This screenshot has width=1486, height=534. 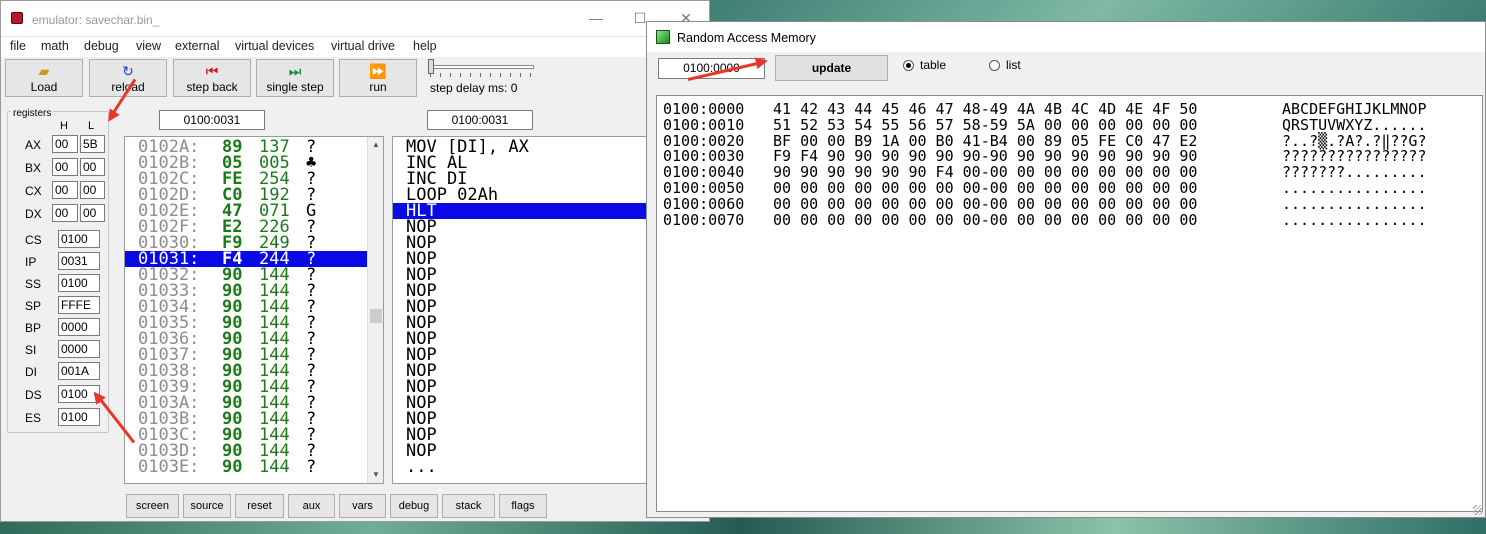 What do you see at coordinates (523, 506) in the screenshot?
I see `flags-button: flags` at bounding box center [523, 506].